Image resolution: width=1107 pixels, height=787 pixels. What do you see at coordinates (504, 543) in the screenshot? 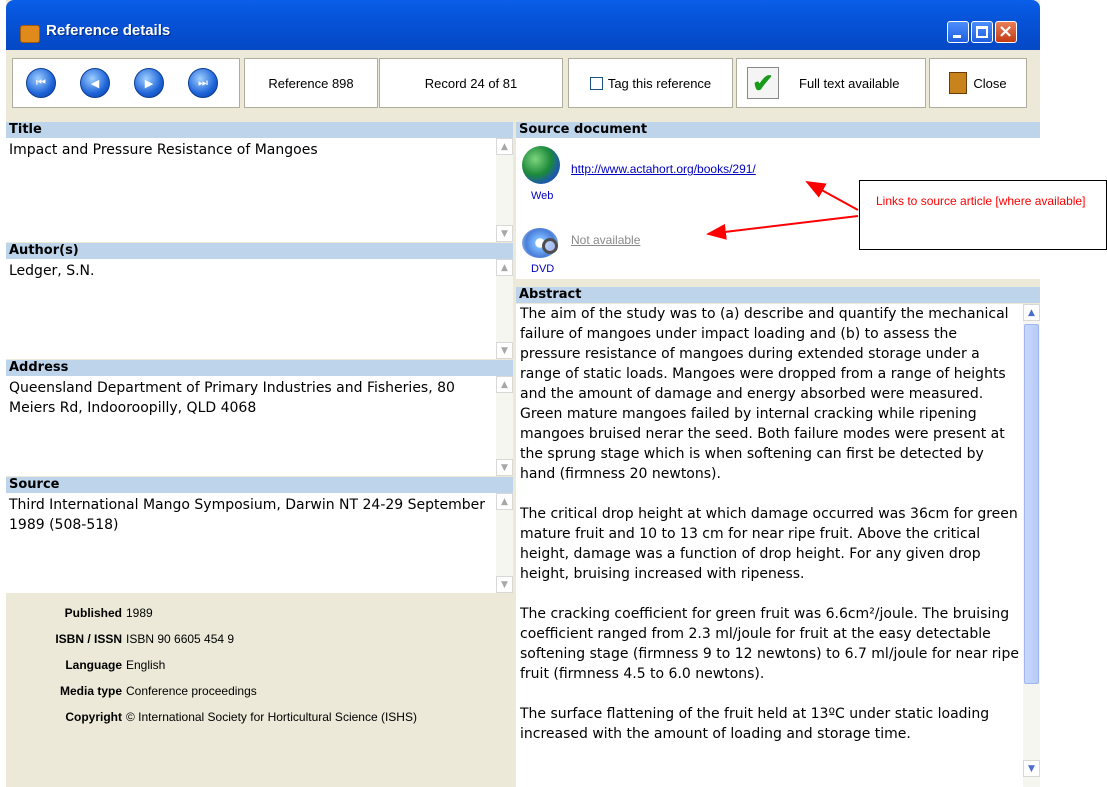
I see `source-scrollbar: ▲ ▼` at bounding box center [504, 543].